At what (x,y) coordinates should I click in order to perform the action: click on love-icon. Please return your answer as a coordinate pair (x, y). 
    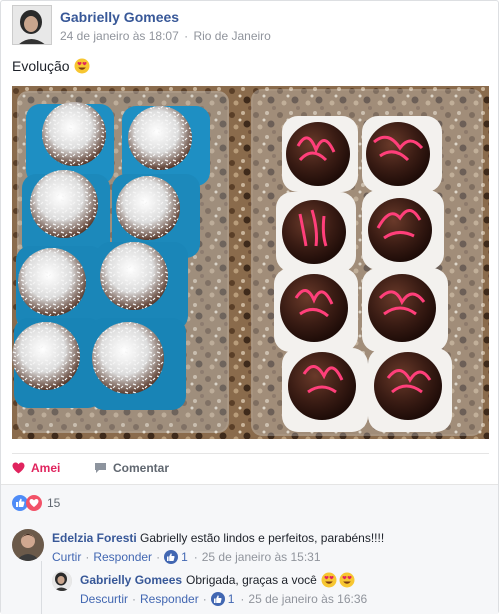
    Looking at the image, I should click on (34, 503).